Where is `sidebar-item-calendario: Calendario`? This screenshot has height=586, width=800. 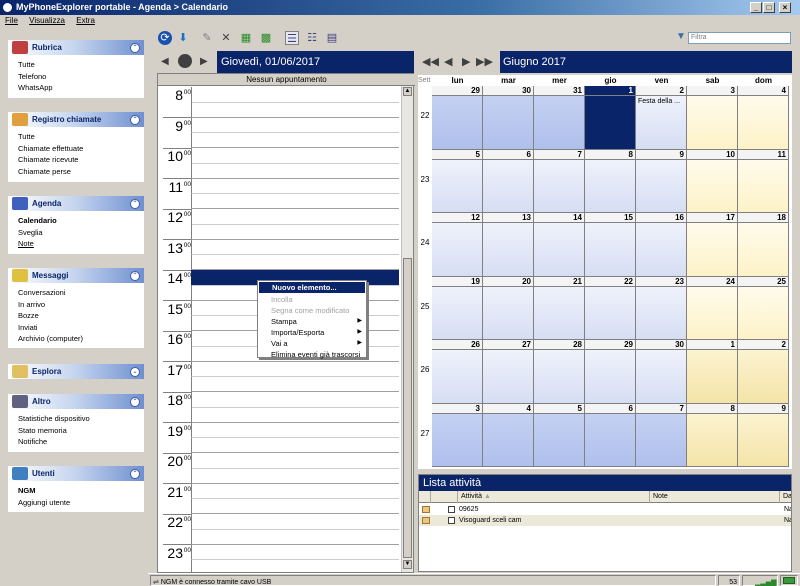 sidebar-item-calendario: Calendario is located at coordinates (81, 221).